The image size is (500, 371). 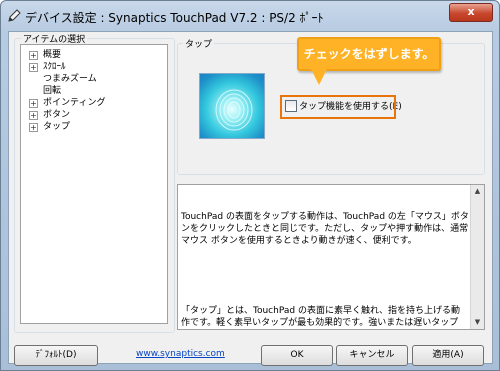 What do you see at coordinates (14, 15) in the screenshot?
I see `pen-icon` at bounding box center [14, 15].